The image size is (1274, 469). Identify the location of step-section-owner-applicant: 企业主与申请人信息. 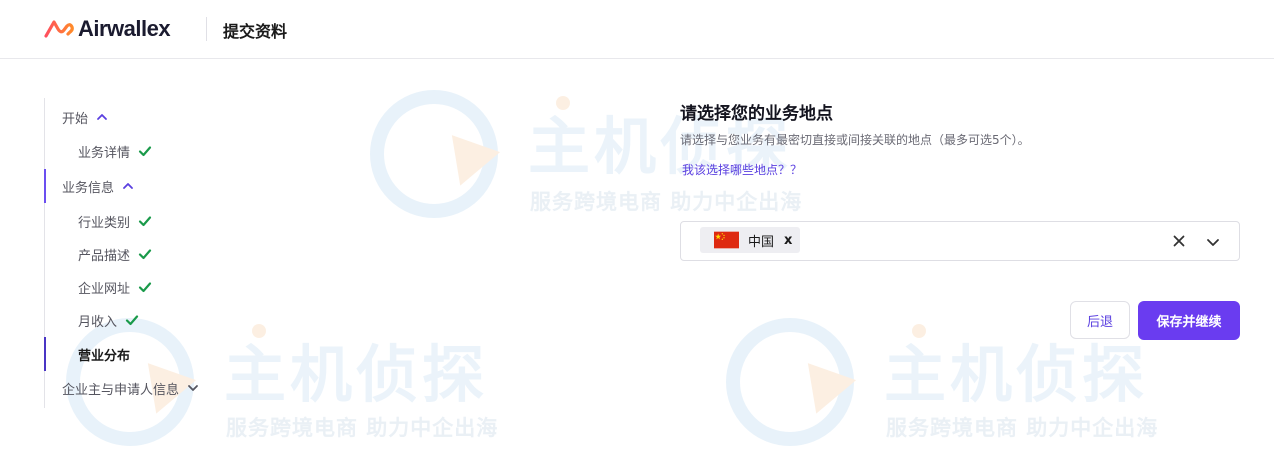
(169, 388).